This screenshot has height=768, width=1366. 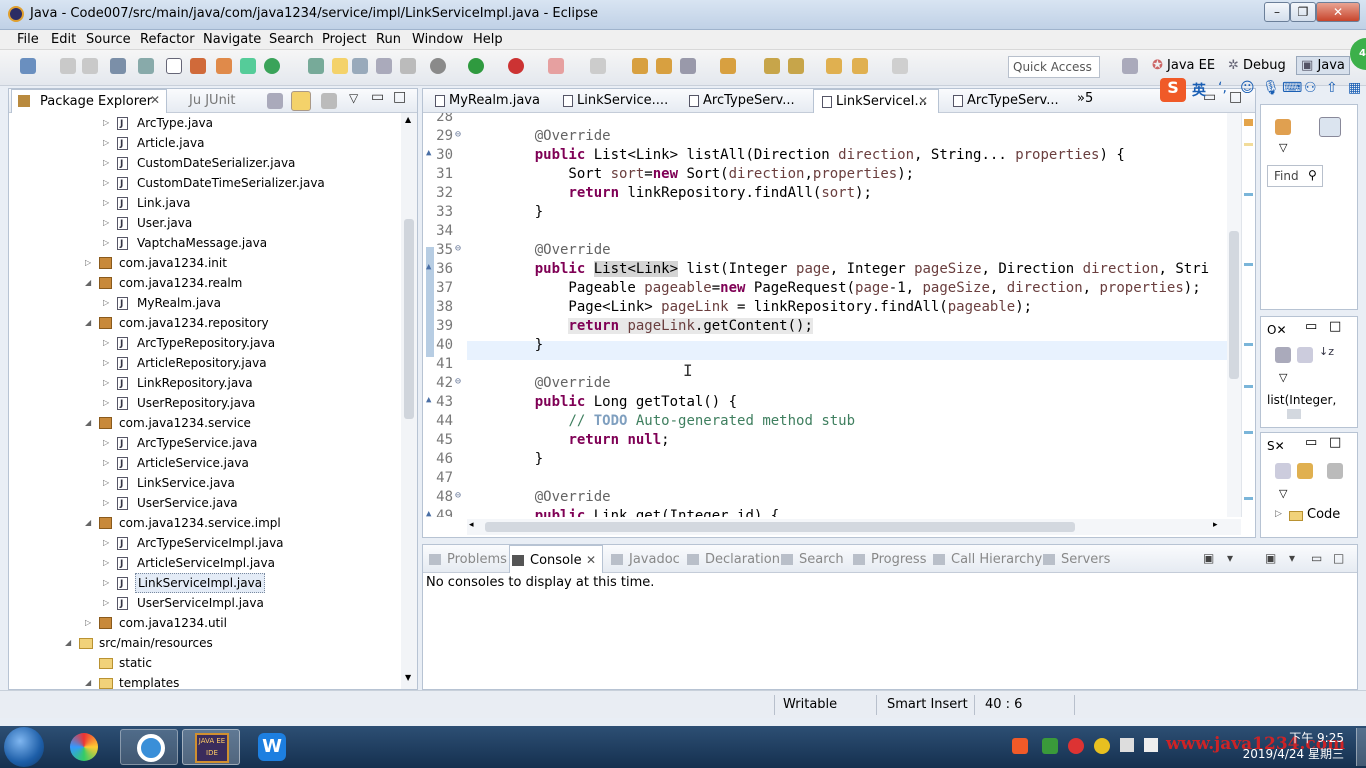 What do you see at coordinates (1335, 471) in the screenshot?
I see `focus-icon` at bounding box center [1335, 471].